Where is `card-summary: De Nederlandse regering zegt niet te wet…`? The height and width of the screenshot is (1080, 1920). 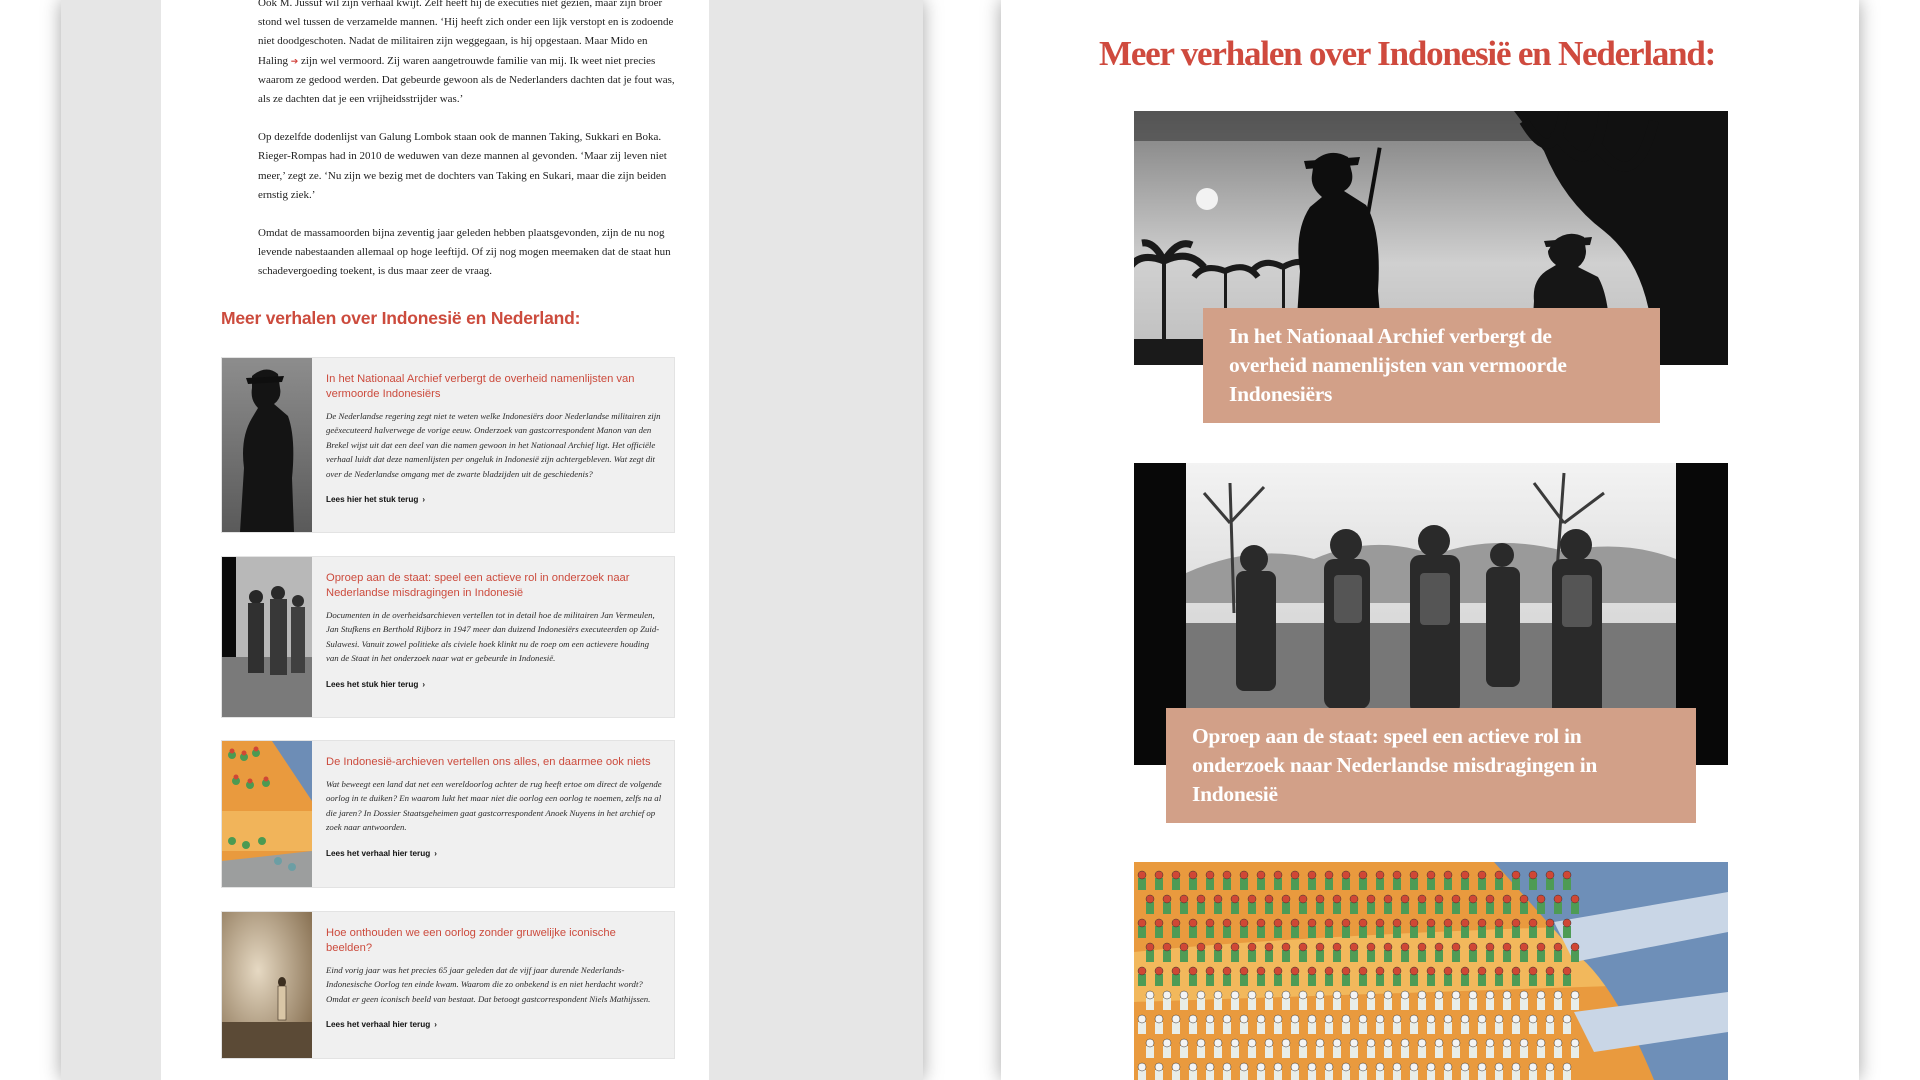 card-summary: De Nederlandse regering zegt niet te wet… is located at coordinates (493, 445).